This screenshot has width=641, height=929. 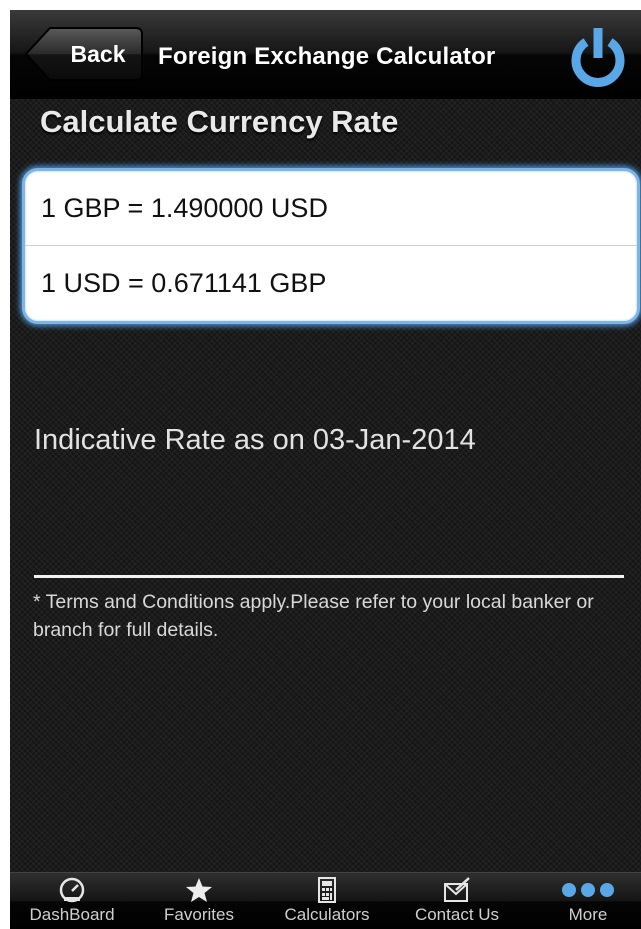 What do you see at coordinates (457, 914) in the screenshot?
I see `tab-contact-us-label: Contact Us` at bounding box center [457, 914].